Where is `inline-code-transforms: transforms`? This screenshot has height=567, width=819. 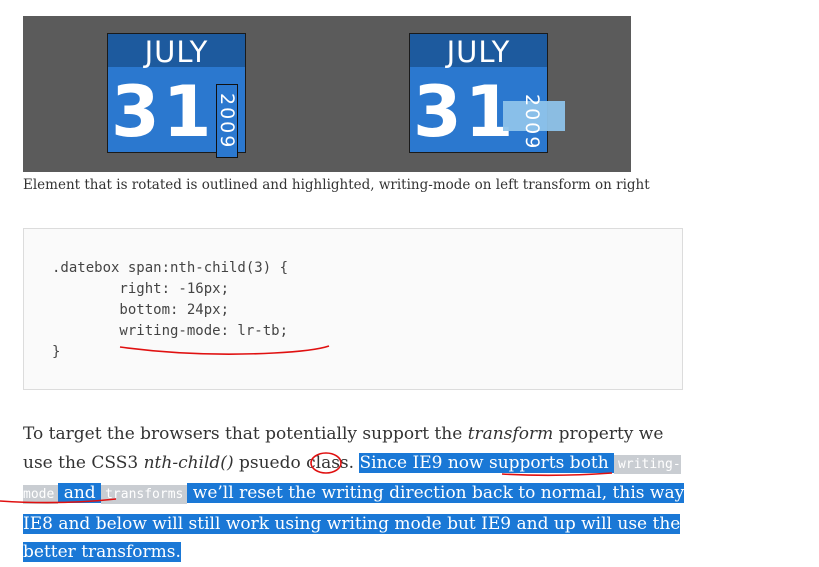
inline-code-transforms: transforms is located at coordinates (144, 494).